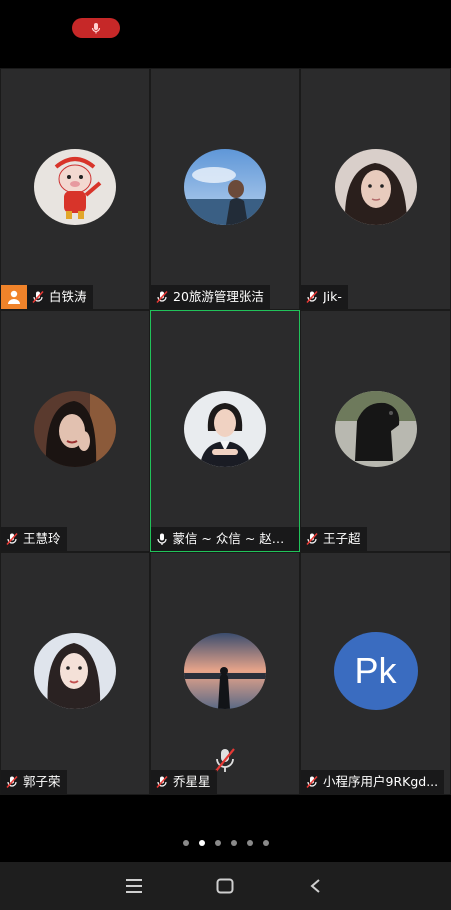 Image resolution: width=451 pixels, height=910 pixels. I want to click on page-dot-active, so click(201, 843).